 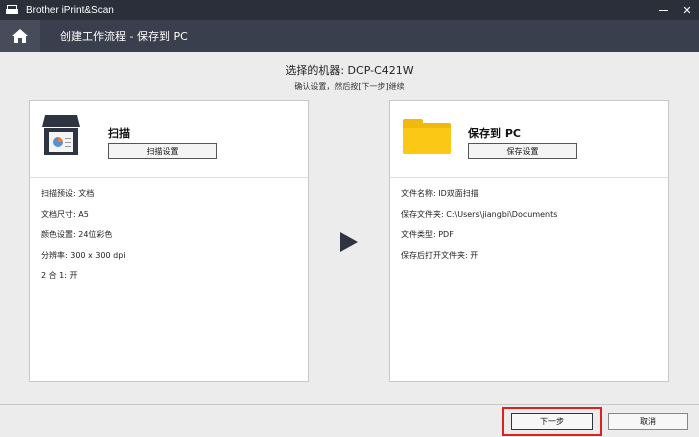 What do you see at coordinates (427, 234) in the screenshot?
I see `list-item: 文件类型: PDF` at bounding box center [427, 234].